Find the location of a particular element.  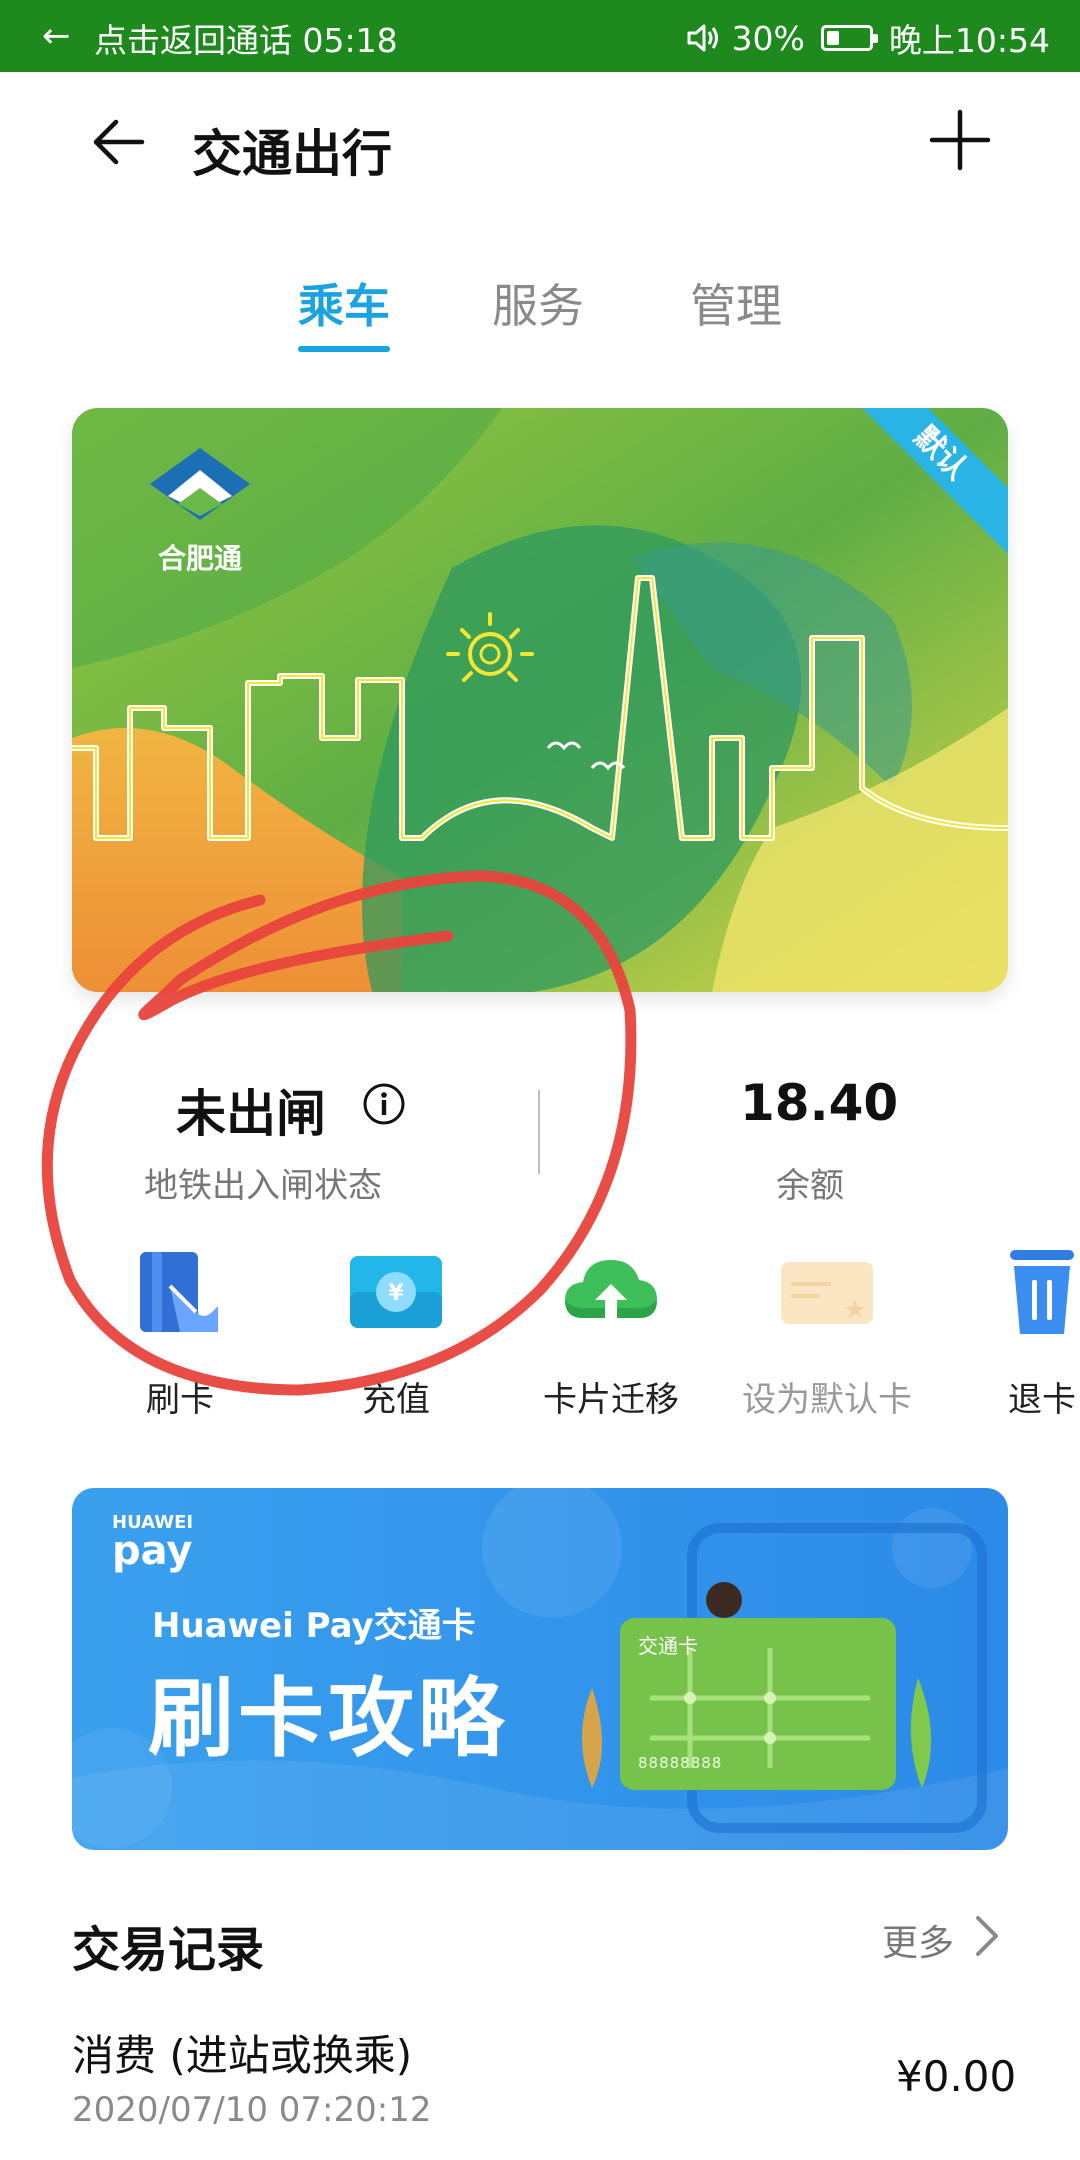

back-arrow-icon is located at coordinates (118, 142).